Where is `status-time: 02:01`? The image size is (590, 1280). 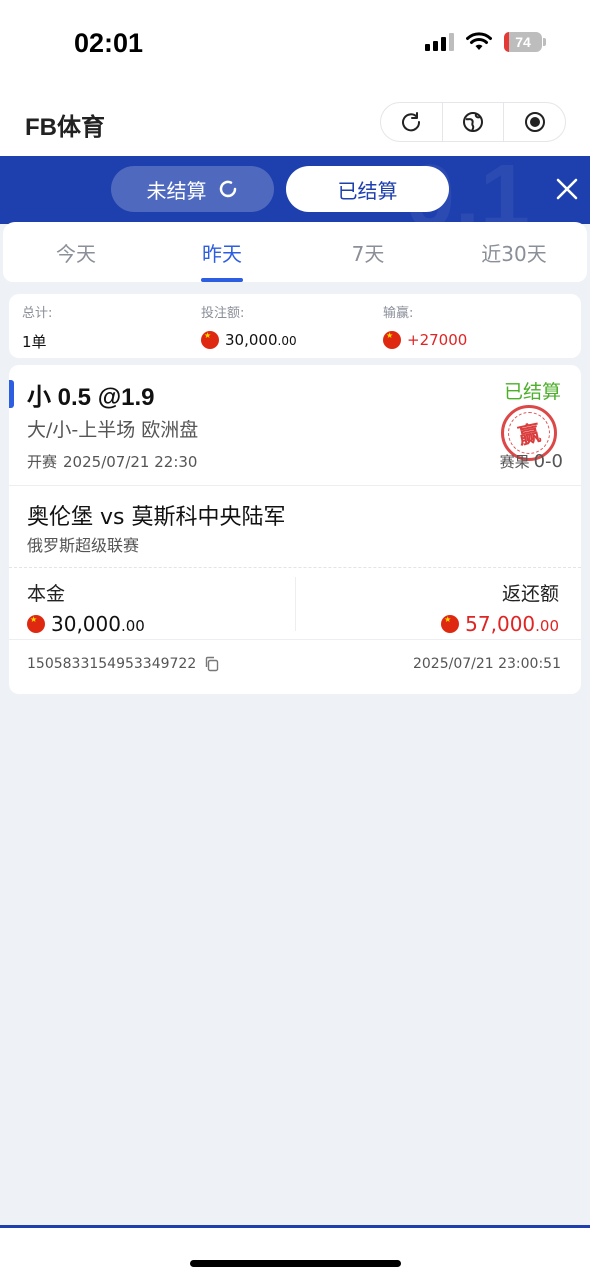 status-time: 02:01 is located at coordinates (109, 43).